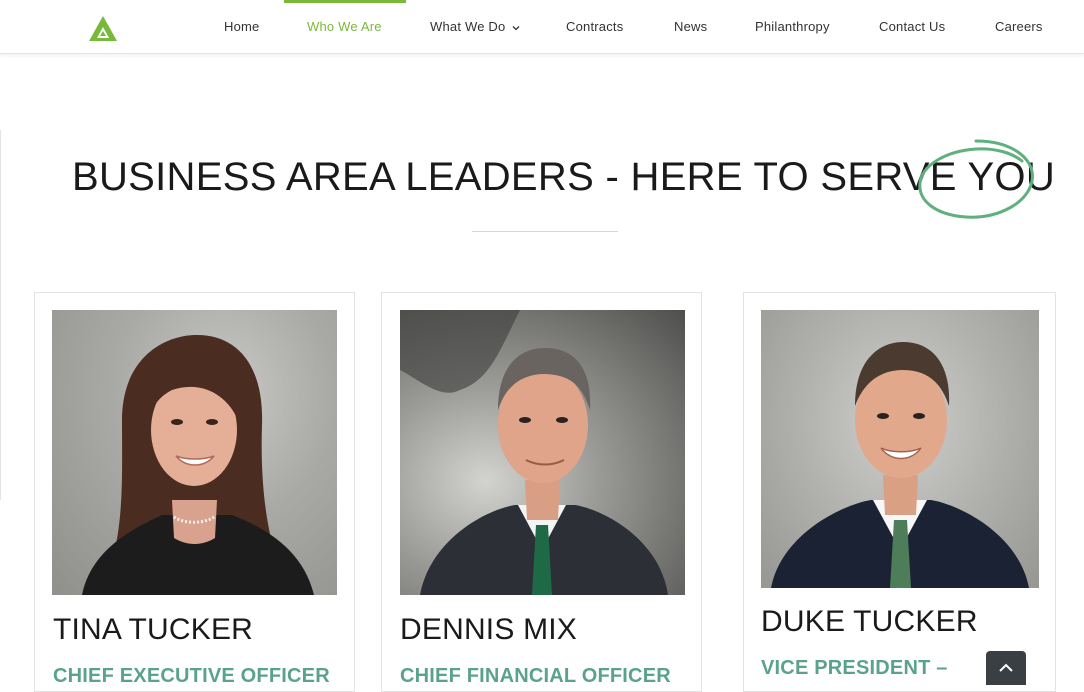 The width and height of the screenshot is (1084, 692). Describe the element at coordinates (153, 629) in the screenshot. I see `leader-name: TINA TUCKER` at that location.